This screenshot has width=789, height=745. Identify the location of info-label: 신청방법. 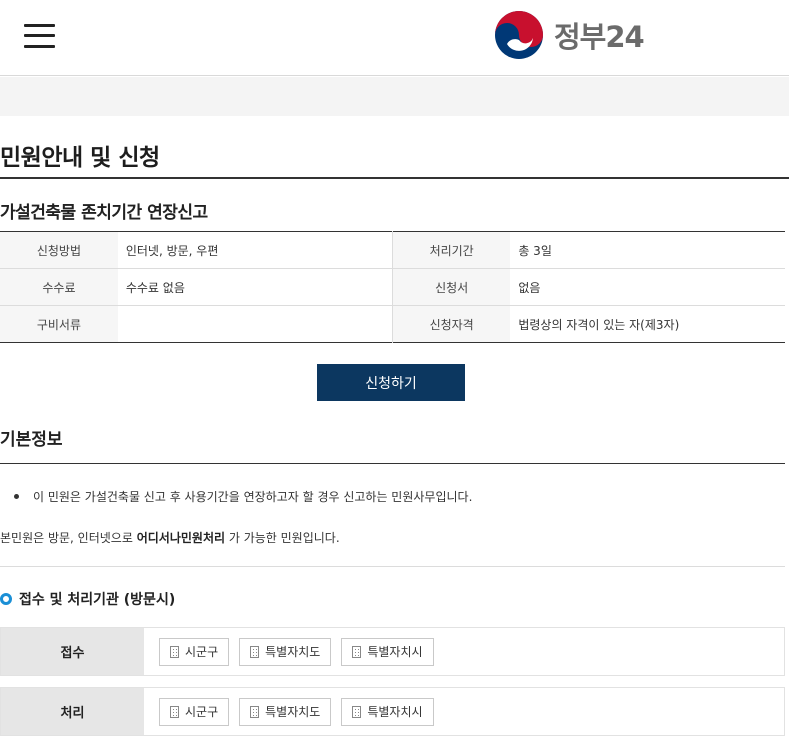
(59, 250).